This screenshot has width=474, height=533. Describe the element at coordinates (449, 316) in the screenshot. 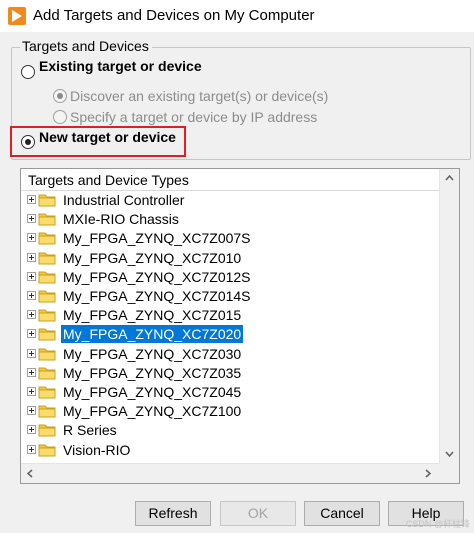

I see `vertical-scrollbar` at that location.